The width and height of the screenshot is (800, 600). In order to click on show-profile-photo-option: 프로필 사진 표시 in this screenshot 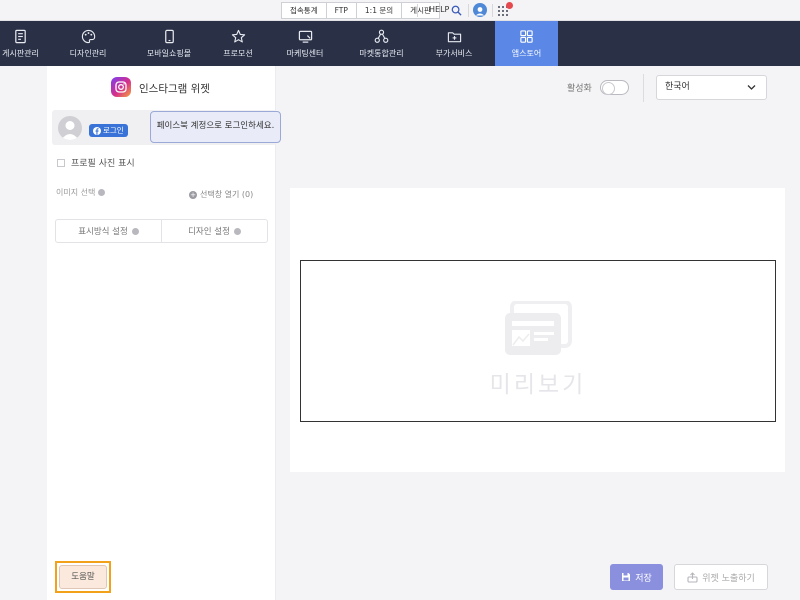, I will do `click(96, 162)`.